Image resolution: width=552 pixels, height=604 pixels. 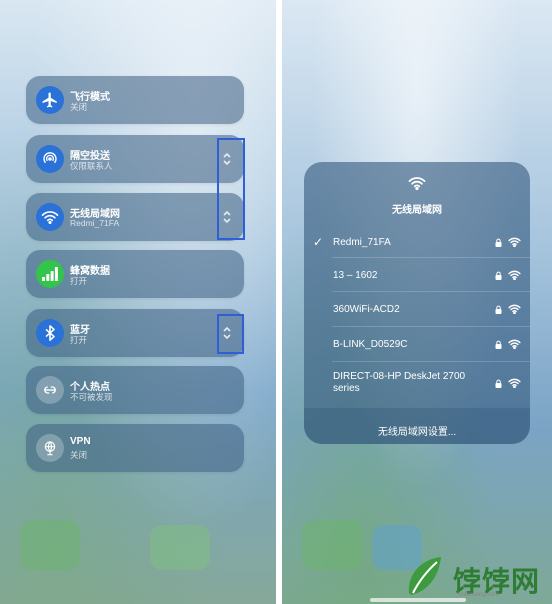 What do you see at coordinates (417, 210) in the screenshot?
I see `wifi-list-title: 无线局域网` at bounding box center [417, 210].